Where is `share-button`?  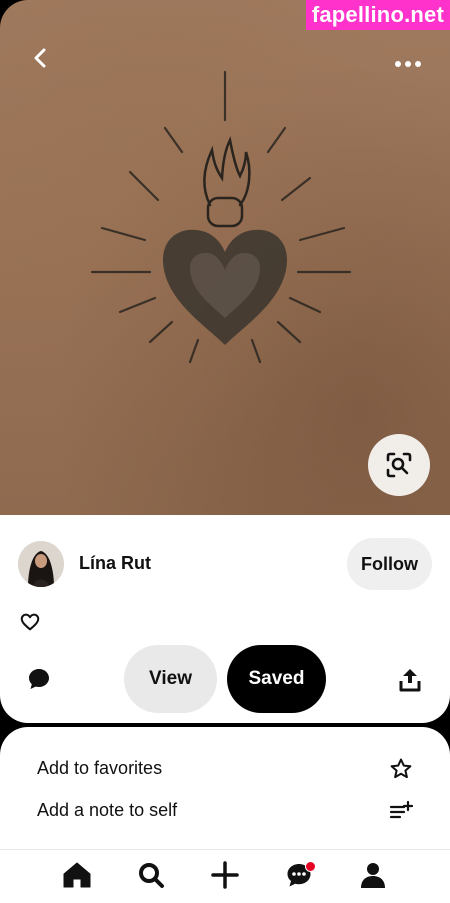 share-button is located at coordinates (410, 680).